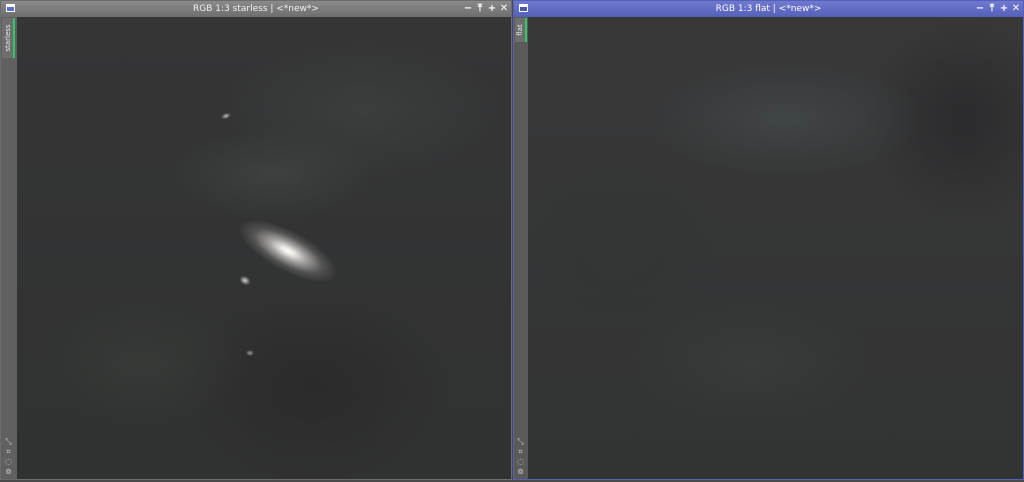  I want to click on view-id-tab: starless, so click(8, 38).